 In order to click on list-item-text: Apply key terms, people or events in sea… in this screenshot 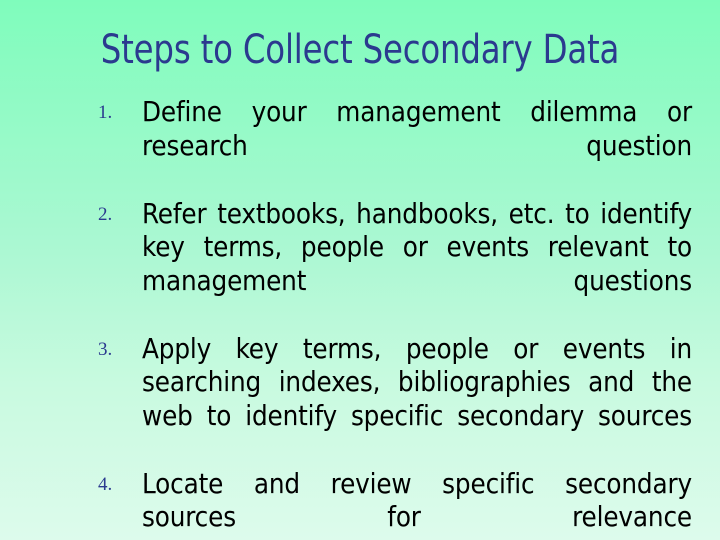, I will do `click(417, 382)`.